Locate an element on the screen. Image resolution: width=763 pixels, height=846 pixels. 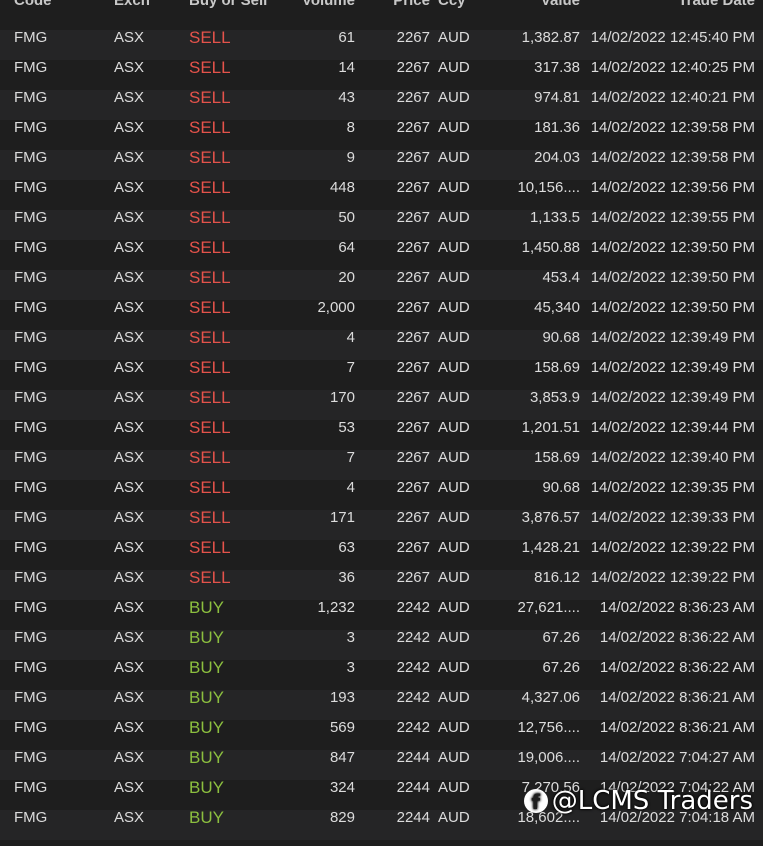
cell-volume: 193 is located at coordinates (342, 697).